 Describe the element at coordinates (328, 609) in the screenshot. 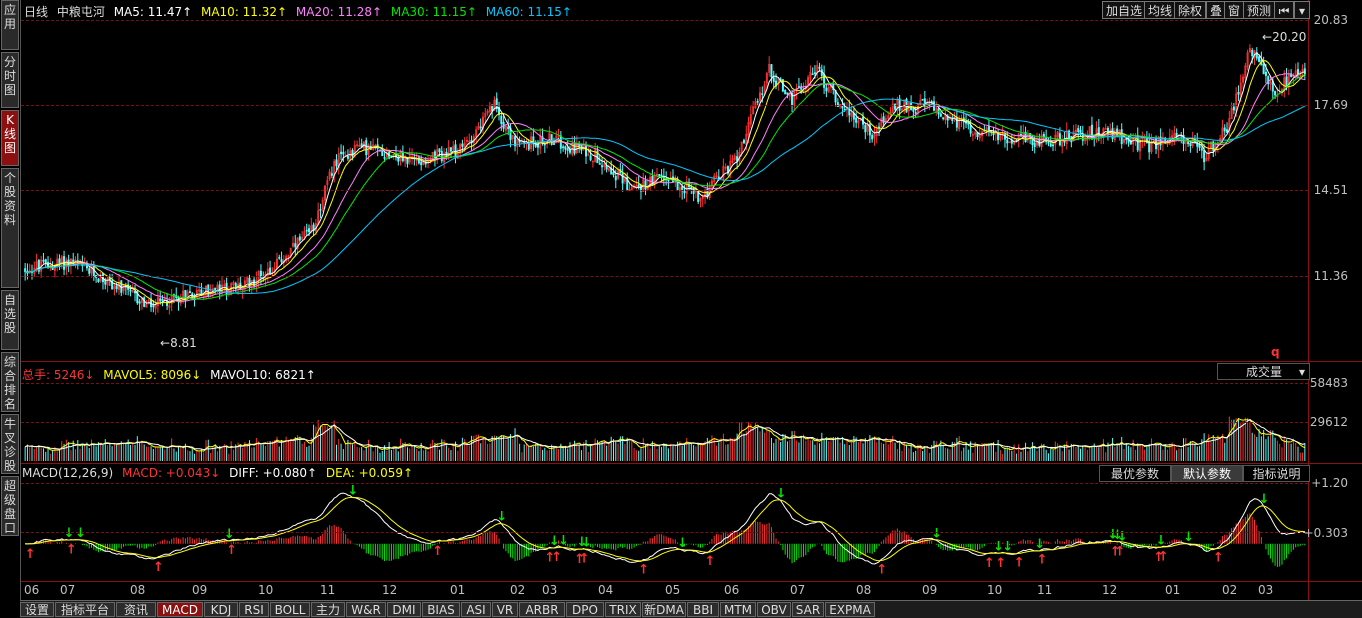

I see `indicator-tab-: 主力` at that location.